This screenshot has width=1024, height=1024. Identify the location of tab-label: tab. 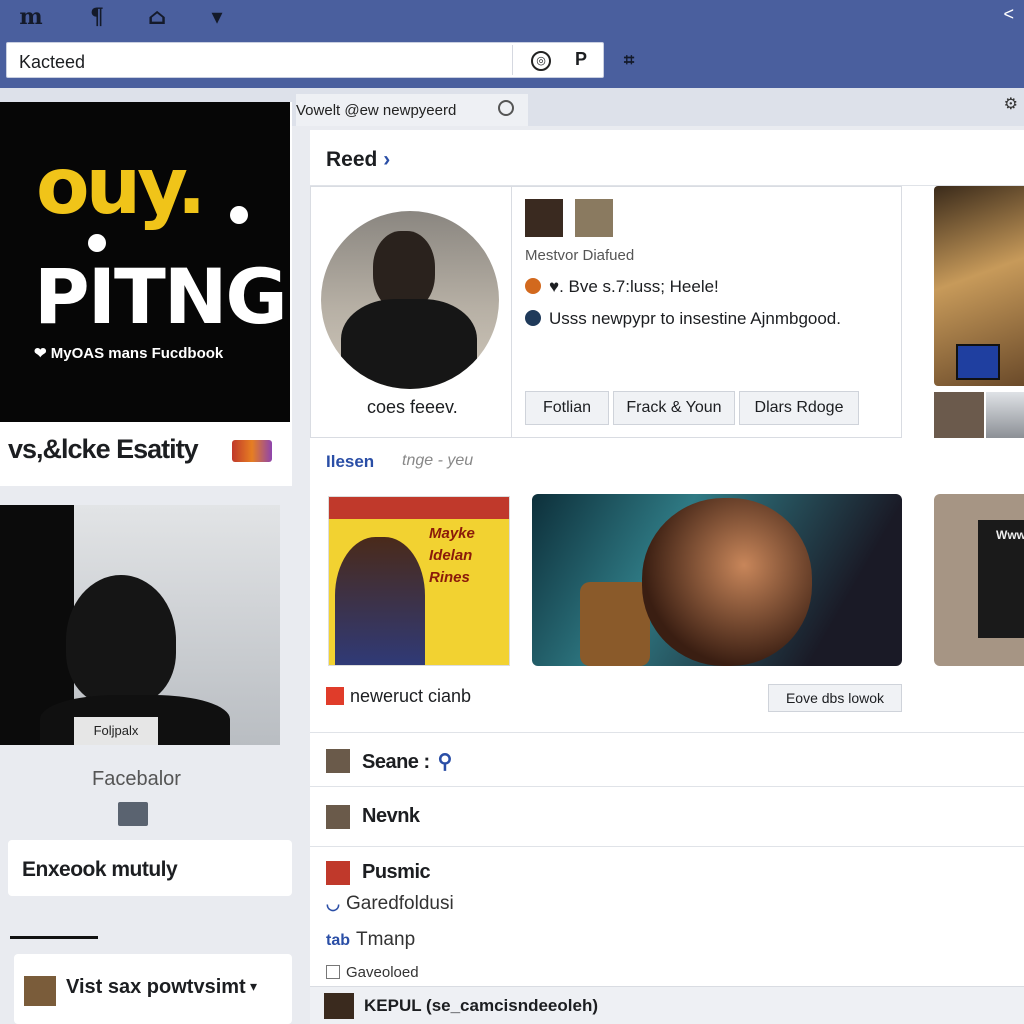
(338, 940).